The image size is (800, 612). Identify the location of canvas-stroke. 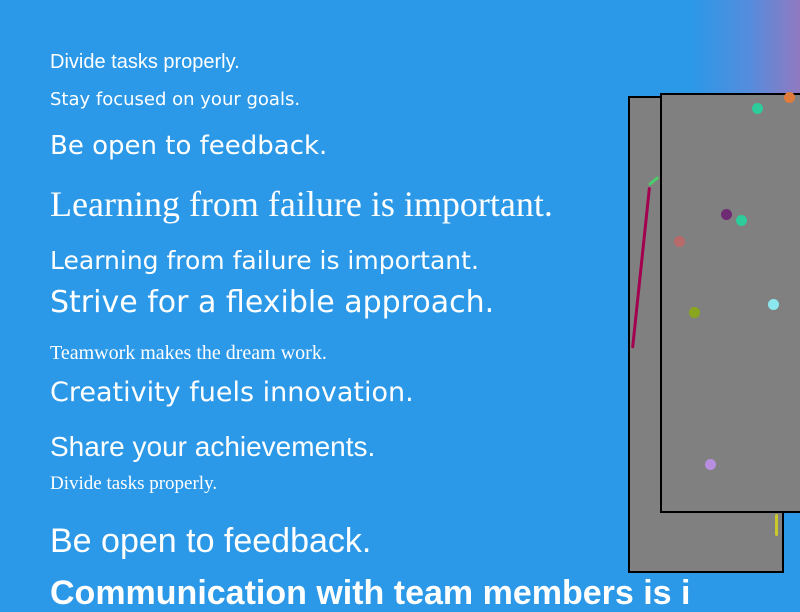
(776, 525).